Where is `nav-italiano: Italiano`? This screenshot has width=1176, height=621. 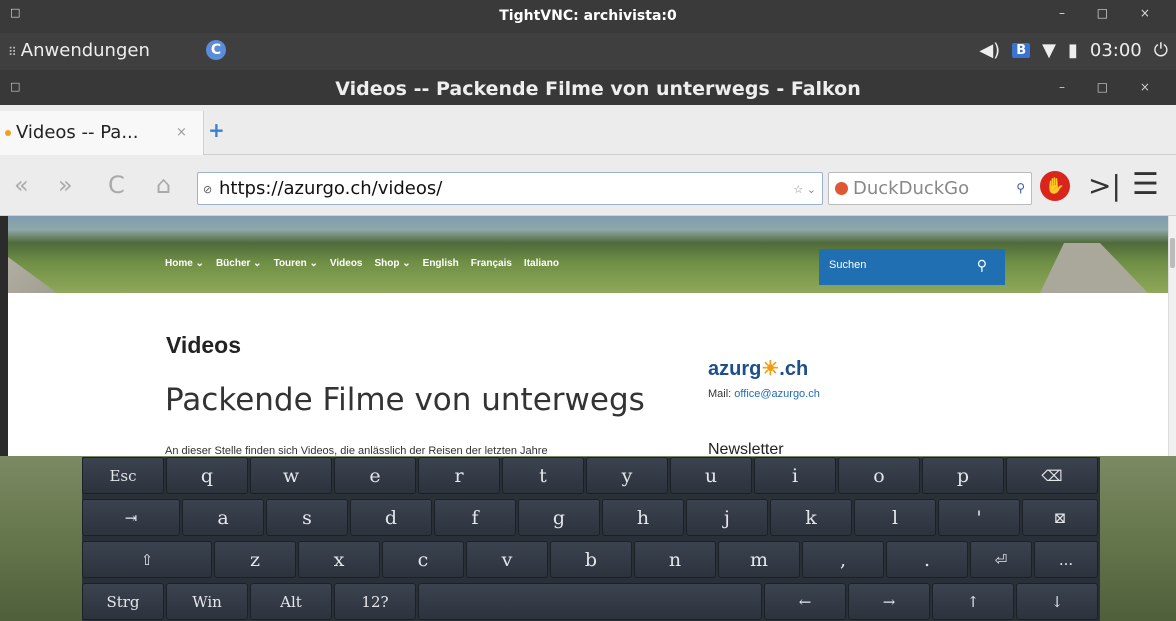 nav-italiano: Italiano is located at coordinates (541, 263).